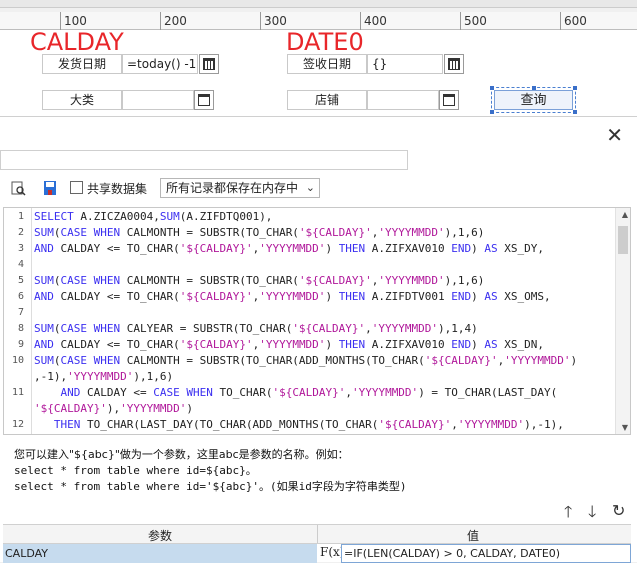  Describe the element at coordinates (318, 4) in the screenshot. I see `top-toolbar-strip` at that location.